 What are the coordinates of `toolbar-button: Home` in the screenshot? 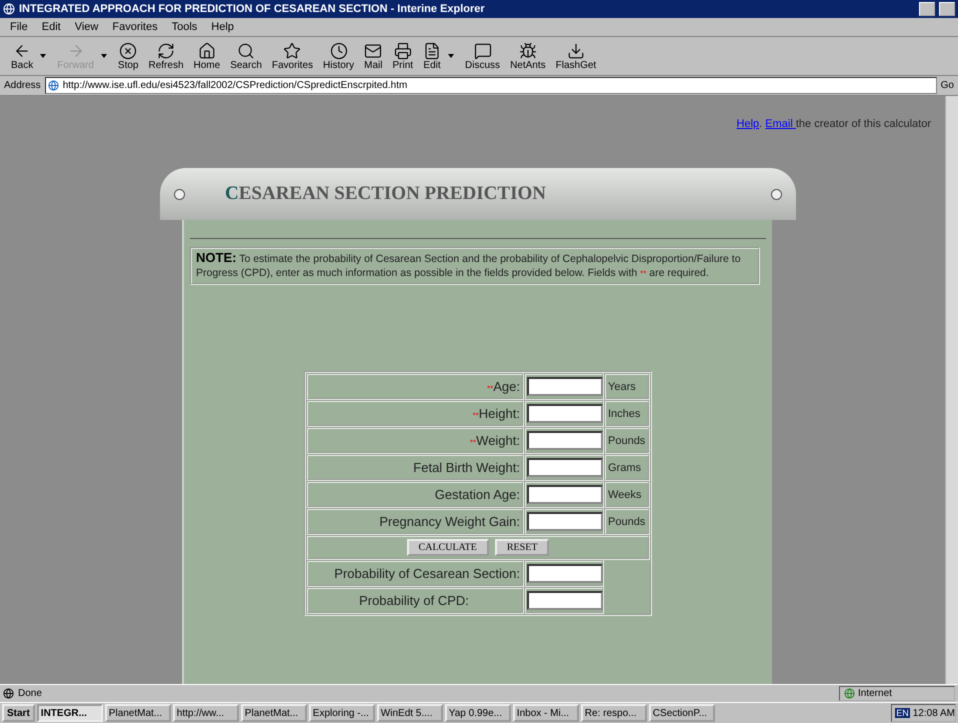 It's located at (207, 56).